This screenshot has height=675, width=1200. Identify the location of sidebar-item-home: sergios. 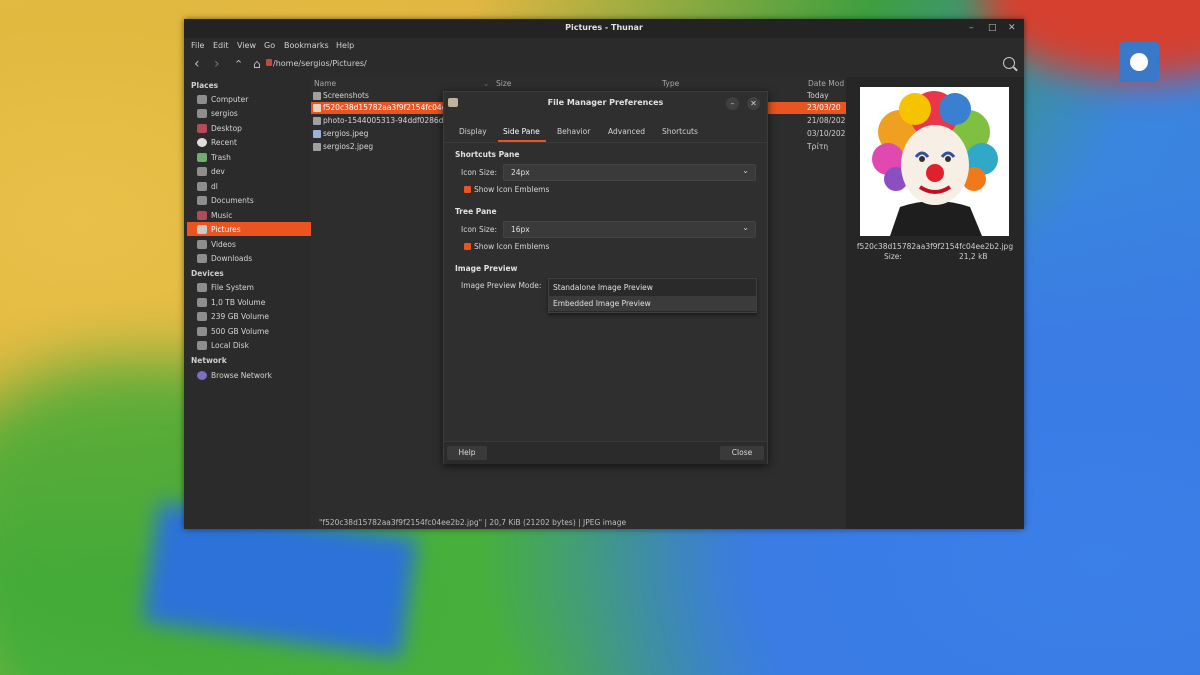
(249, 113).